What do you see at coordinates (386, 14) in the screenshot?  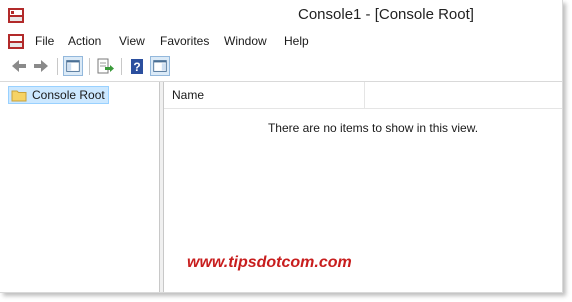 I see `window-title: Console1 - [Console Root]` at bounding box center [386, 14].